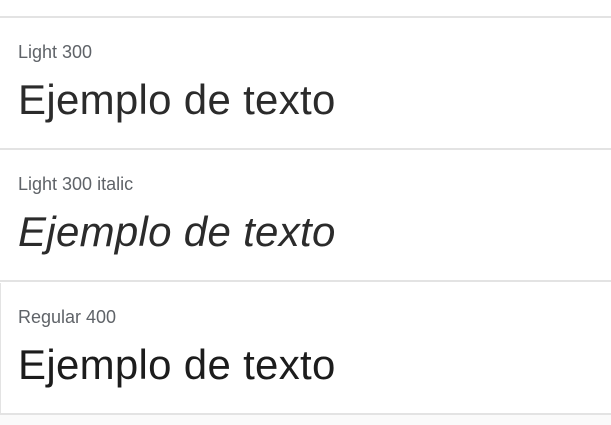 This screenshot has width=611, height=425. What do you see at coordinates (76, 184) in the screenshot?
I see `style-label: Light 300 italic` at bounding box center [76, 184].